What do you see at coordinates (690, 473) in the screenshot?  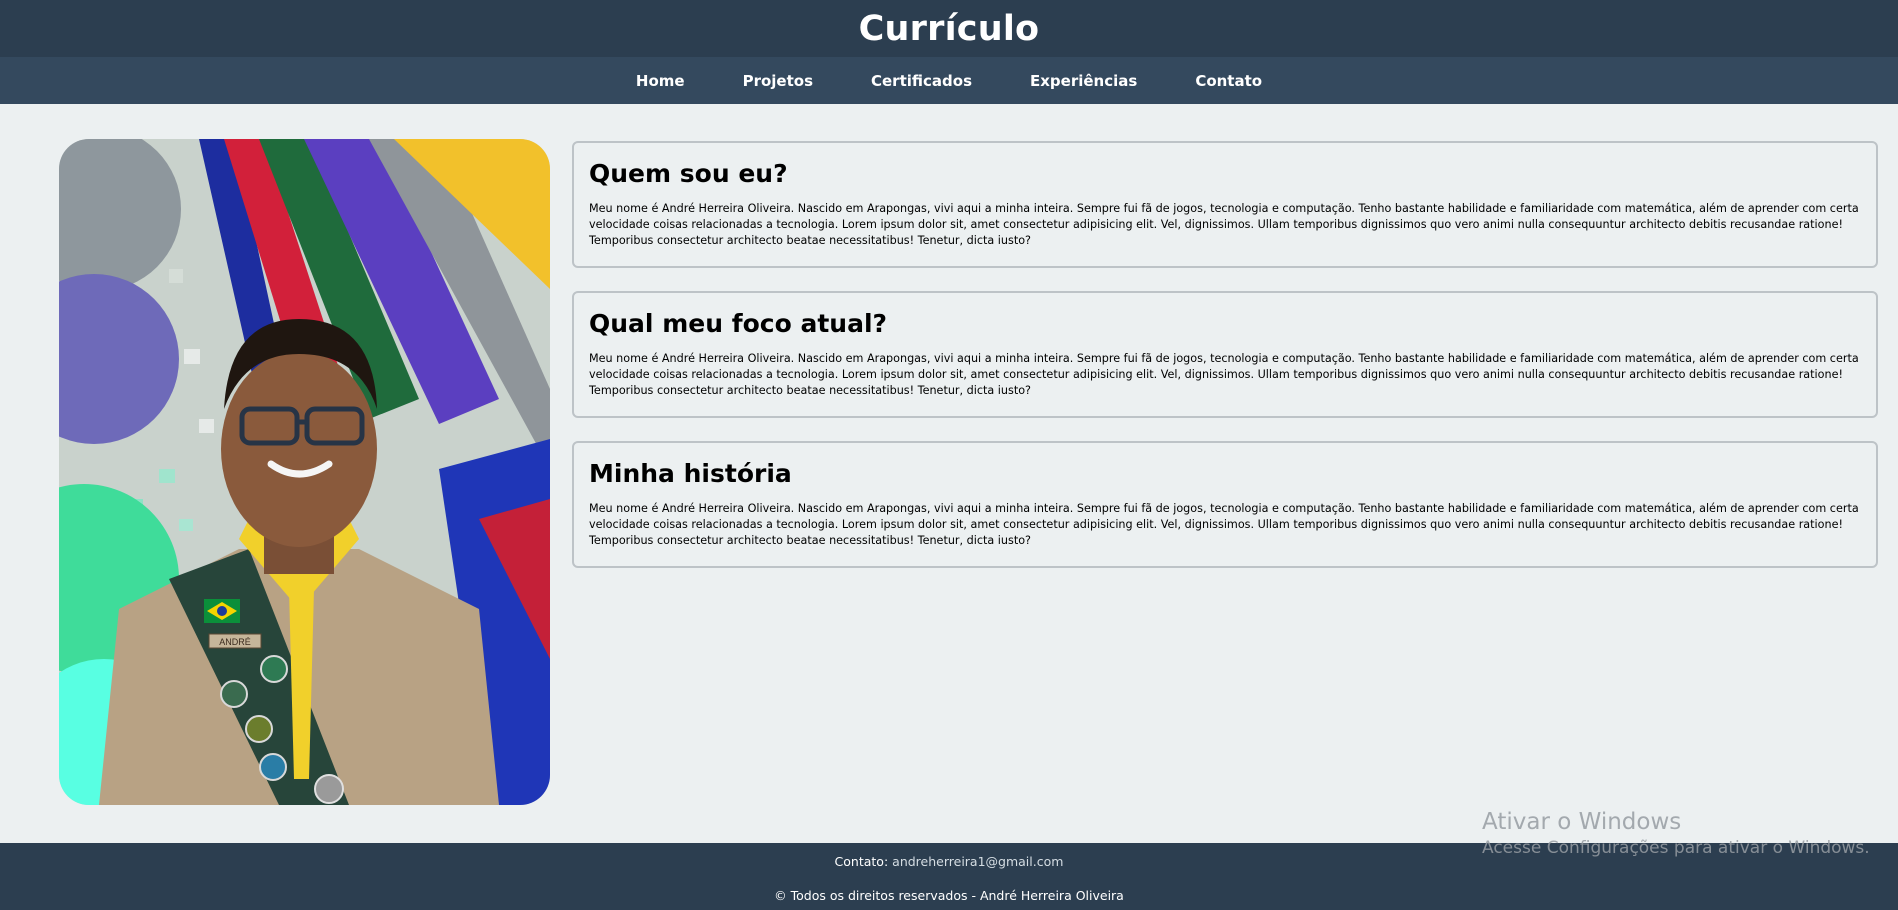 I see `section-title: Minha história` at bounding box center [690, 473].